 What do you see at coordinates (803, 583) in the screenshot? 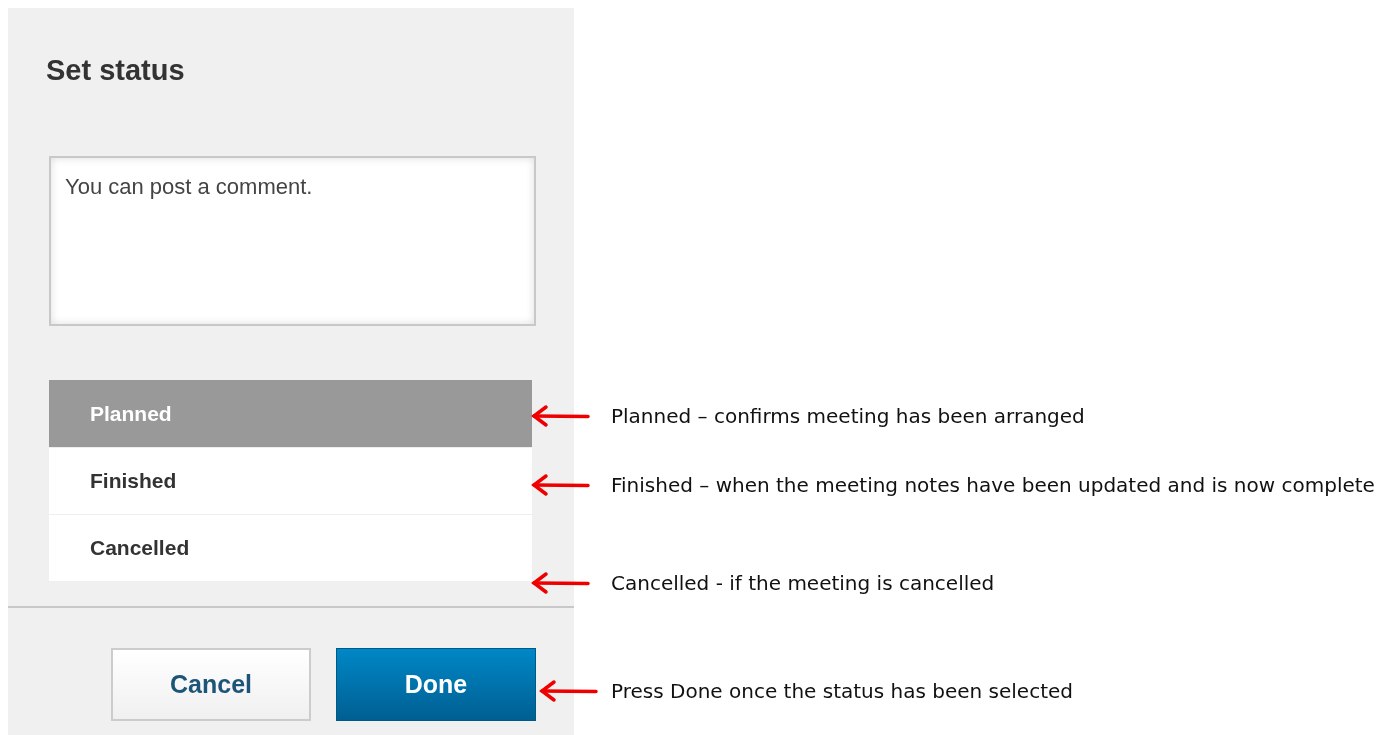
I see `annotation-text: Cancelled - if the meeting is cancelled` at bounding box center [803, 583].